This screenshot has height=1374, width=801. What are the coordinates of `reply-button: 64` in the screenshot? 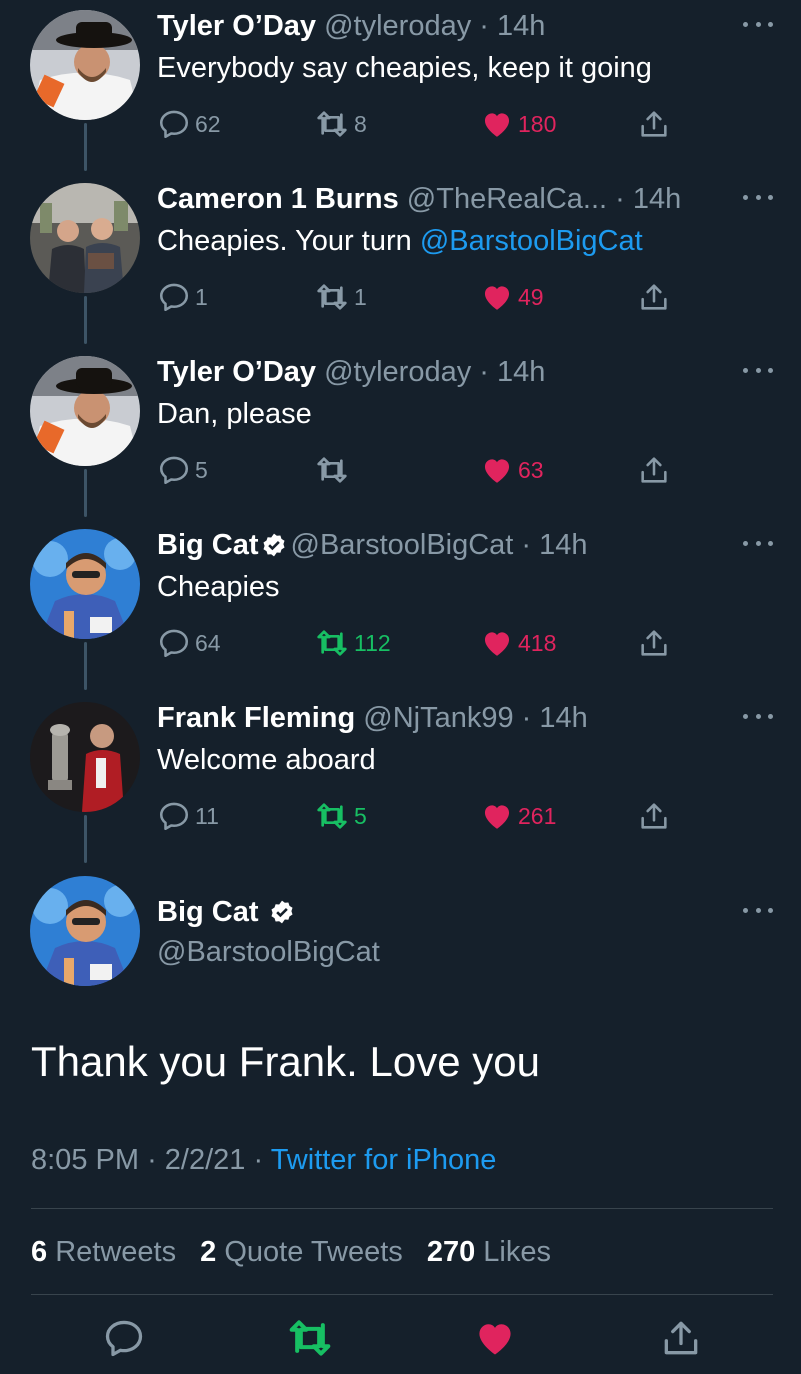 It's located at (189, 643).